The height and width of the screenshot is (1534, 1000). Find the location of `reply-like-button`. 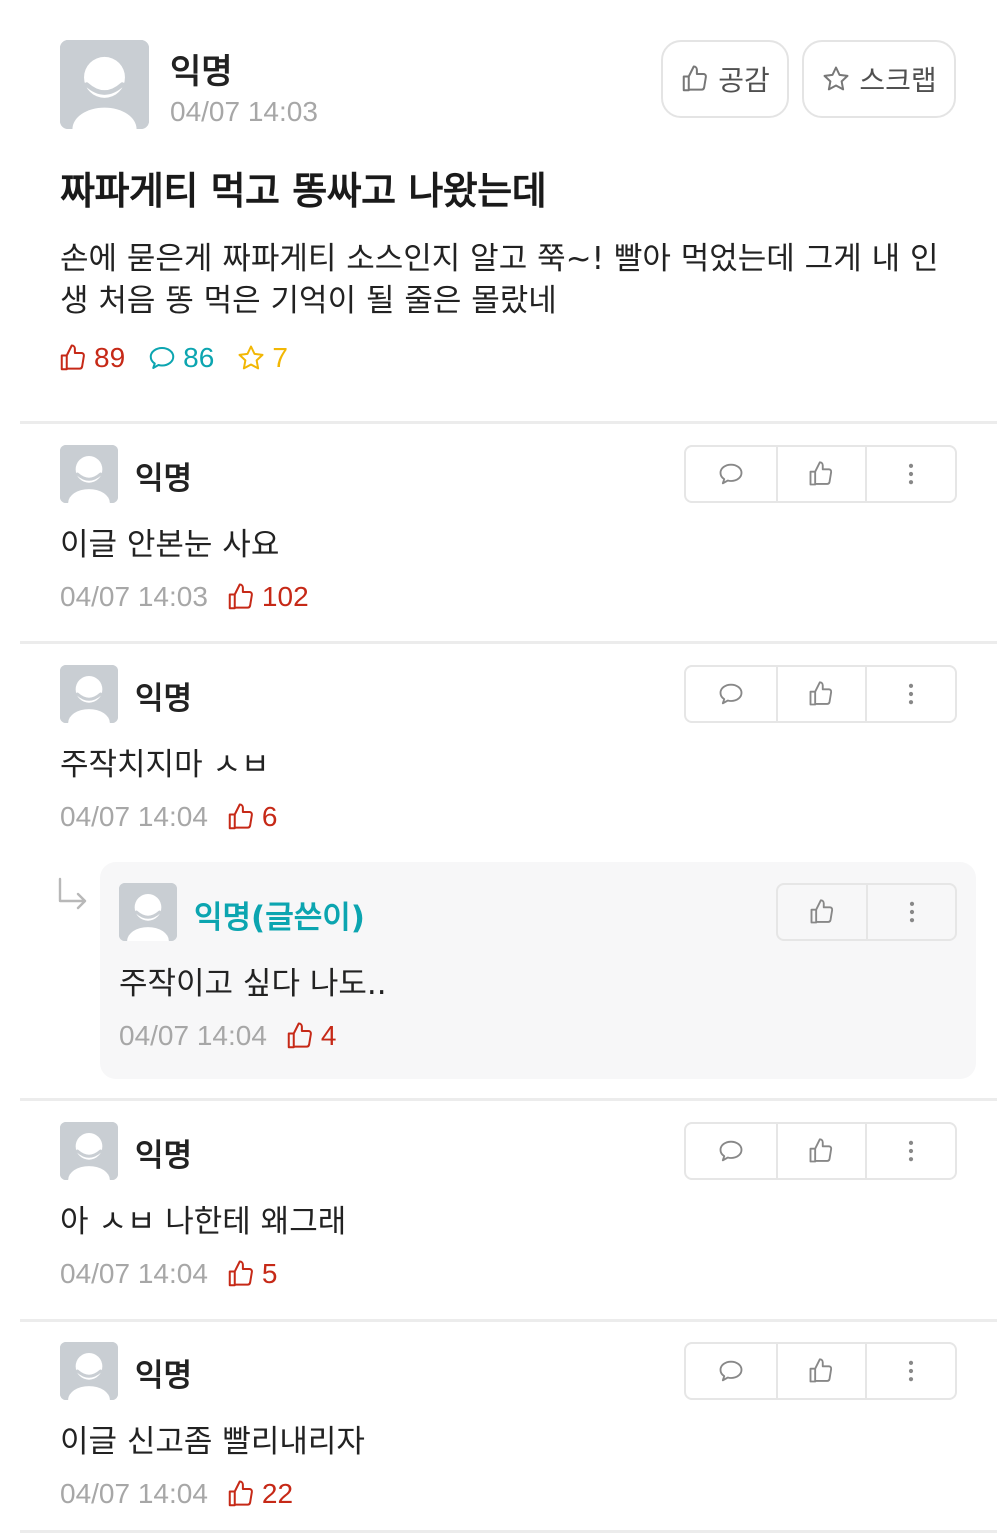

reply-like-button is located at coordinates (822, 912).